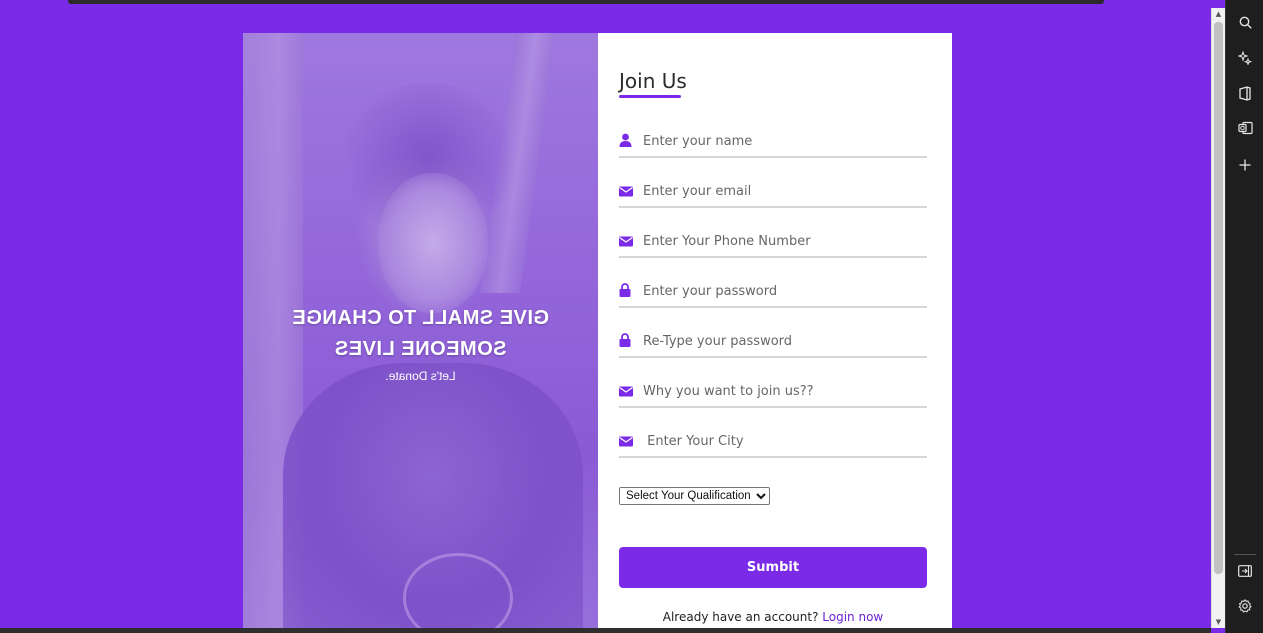 This screenshot has height=633, width=1263. Describe the element at coordinates (458, 593) in the screenshot. I see `hero-image-emblem` at that location.